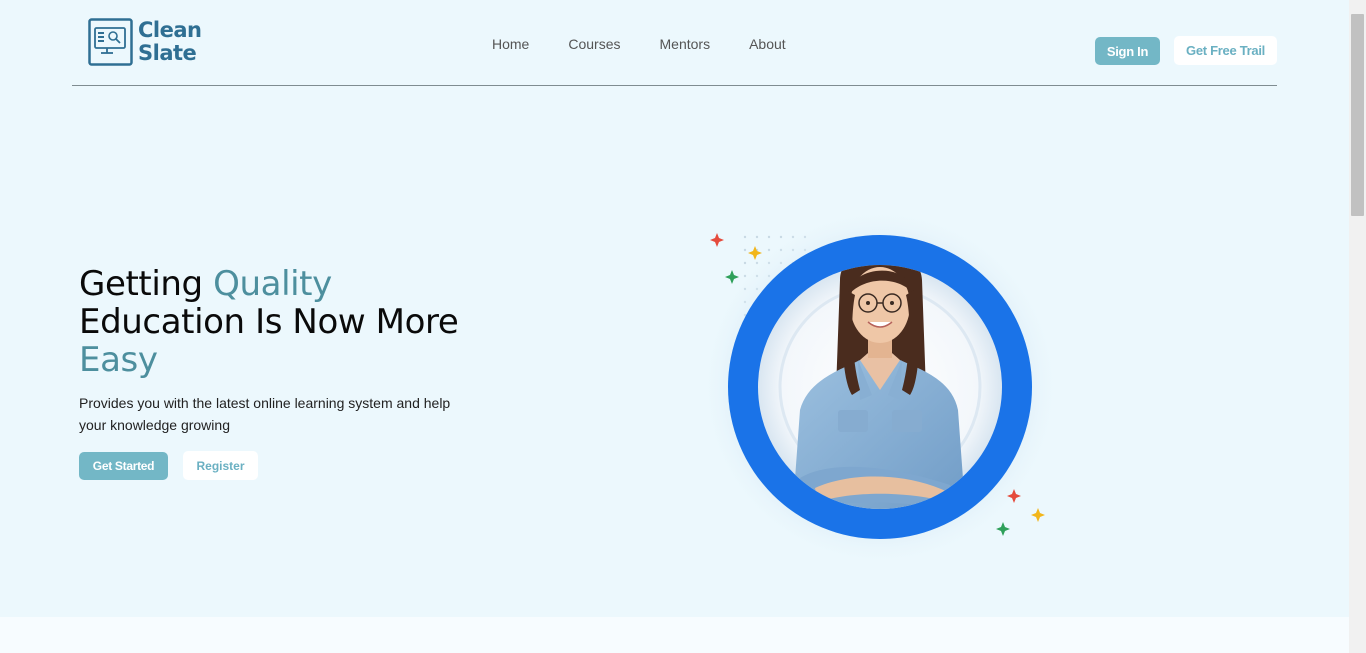 The image size is (1366, 653). I want to click on monitor-icon, so click(111, 42).